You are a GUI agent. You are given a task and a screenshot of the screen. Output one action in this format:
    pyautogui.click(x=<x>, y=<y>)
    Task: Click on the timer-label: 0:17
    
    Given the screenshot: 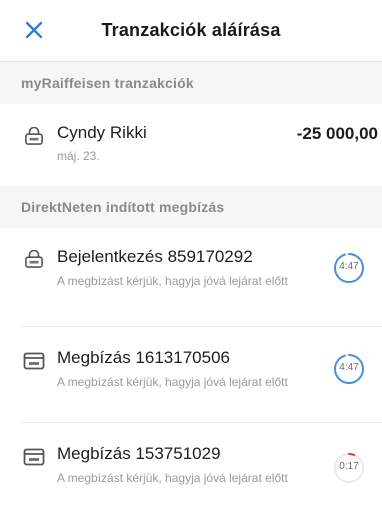 What is the action you would take?
    pyautogui.click(x=349, y=466)
    